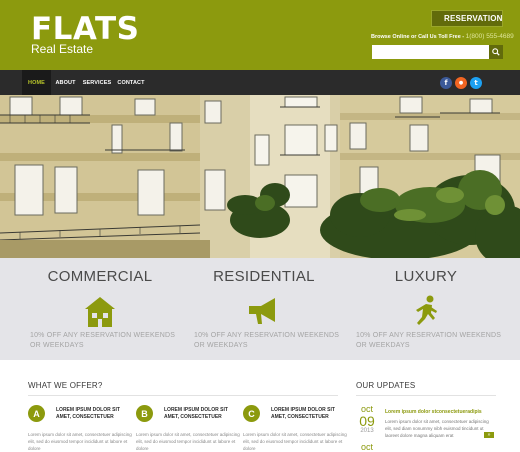  I want to click on nav-item-services: SERVICES, so click(97, 82).